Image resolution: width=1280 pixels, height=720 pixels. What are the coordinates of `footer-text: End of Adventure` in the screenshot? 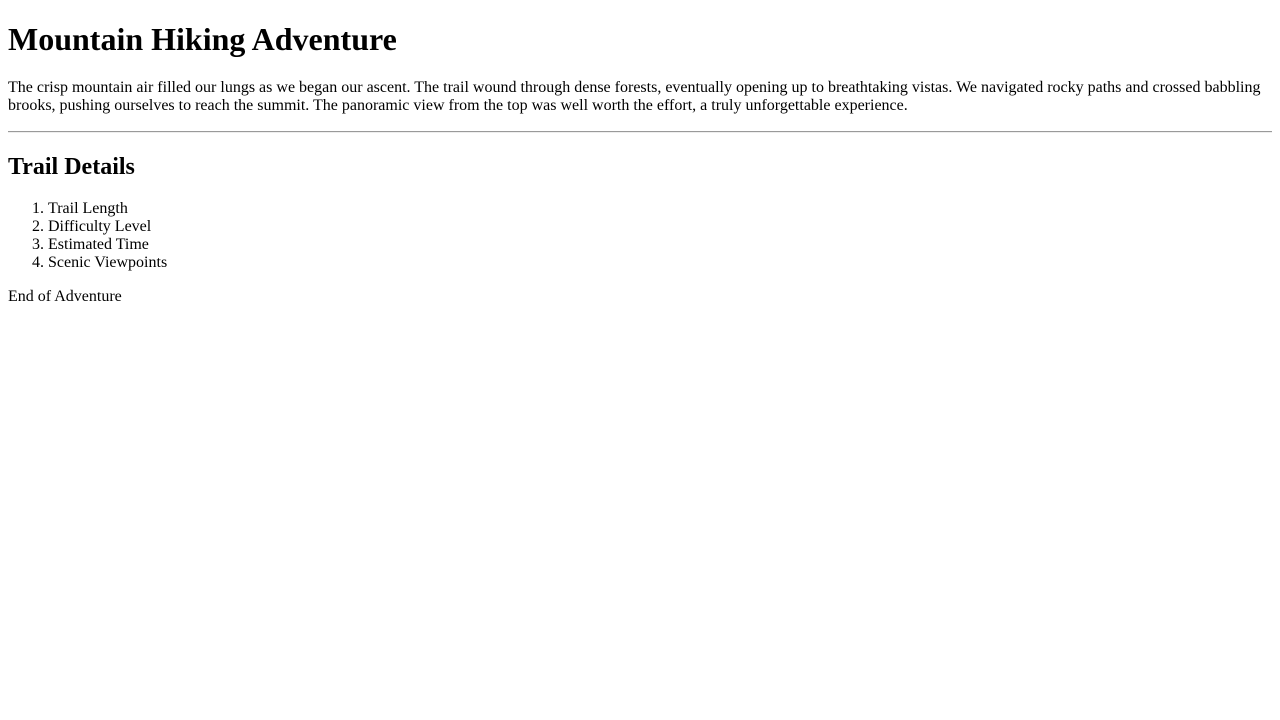 It's located at (65, 296).